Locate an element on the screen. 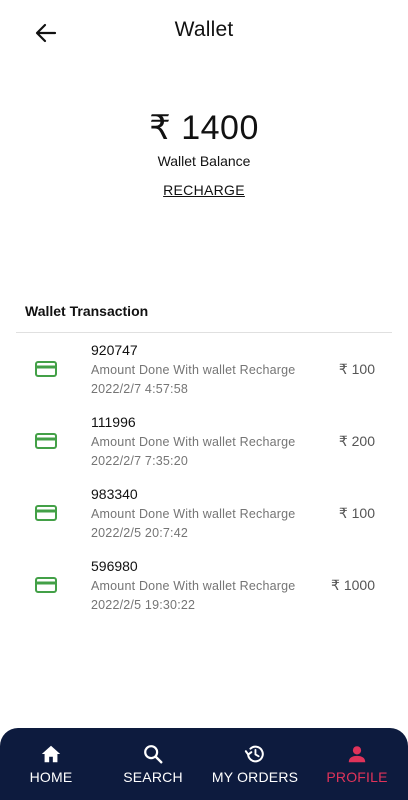 The height and width of the screenshot is (800, 408). transaction-id: 920747 is located at coordinates (114, 350).